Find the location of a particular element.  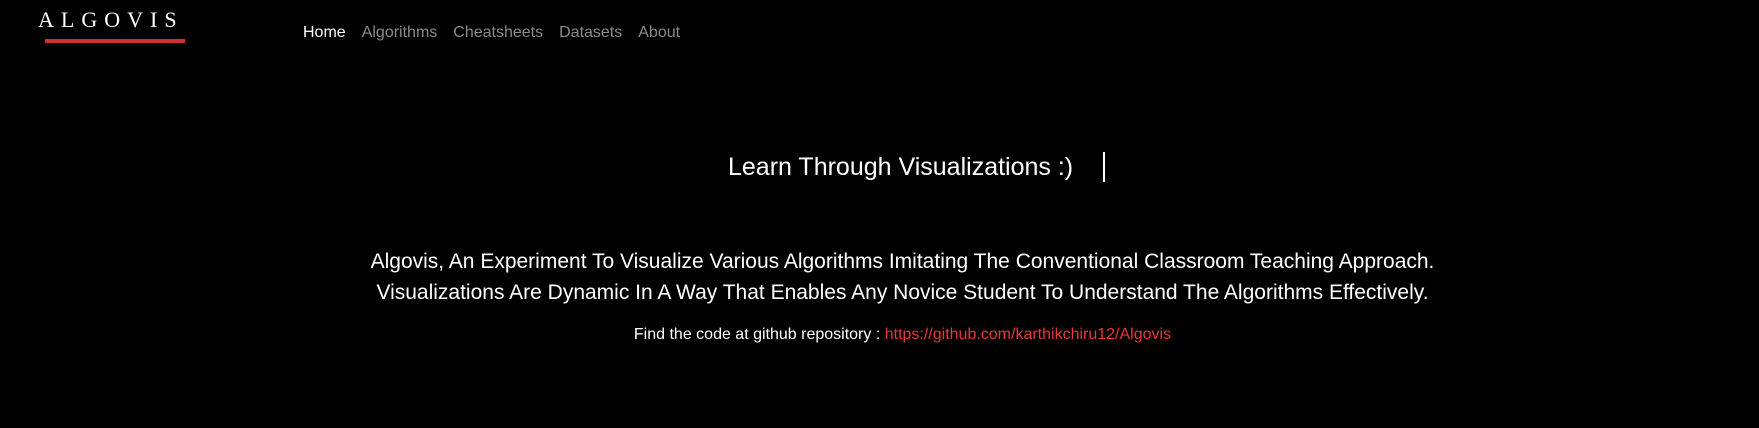

typing-cursor is located at coordinates (1104, 167).